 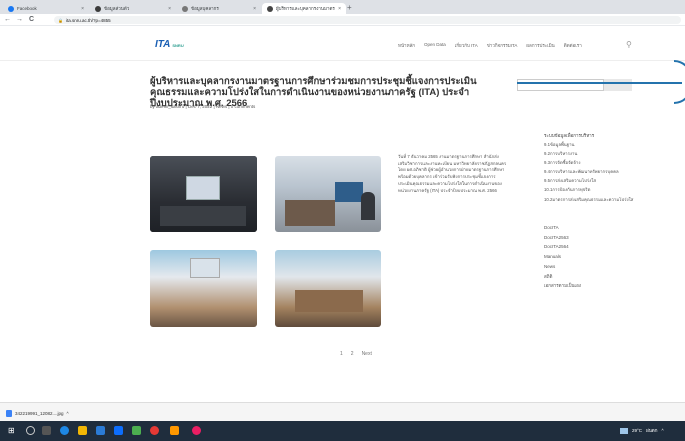 I want to click on sidebar-link: 10.2มาตรการส่งเสริมคุณธรรมและความโปร่งใส, so click(x=594, y=200).